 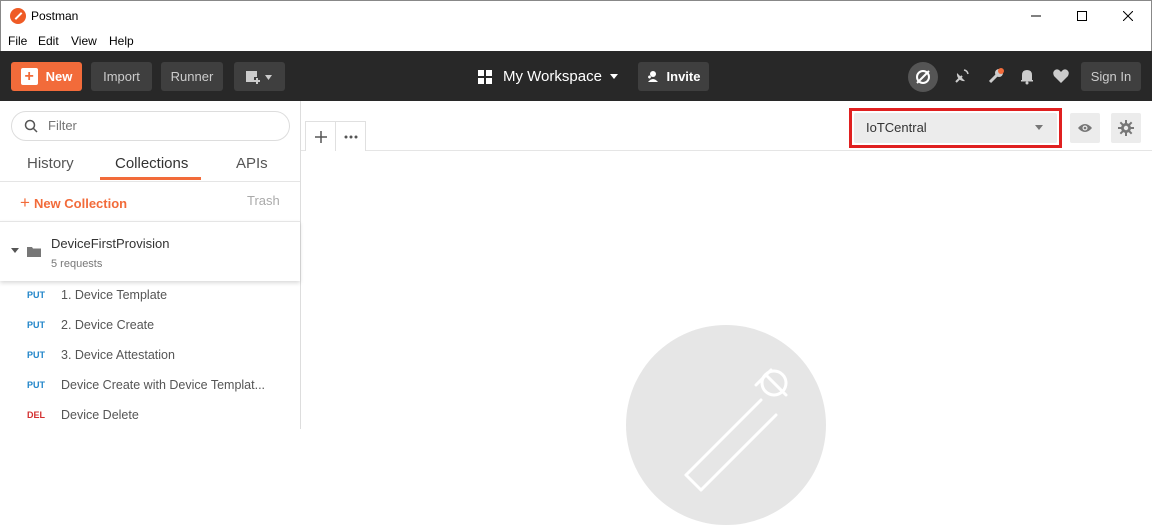 I want to click on add-tab-button, so click(x=320, y=136).